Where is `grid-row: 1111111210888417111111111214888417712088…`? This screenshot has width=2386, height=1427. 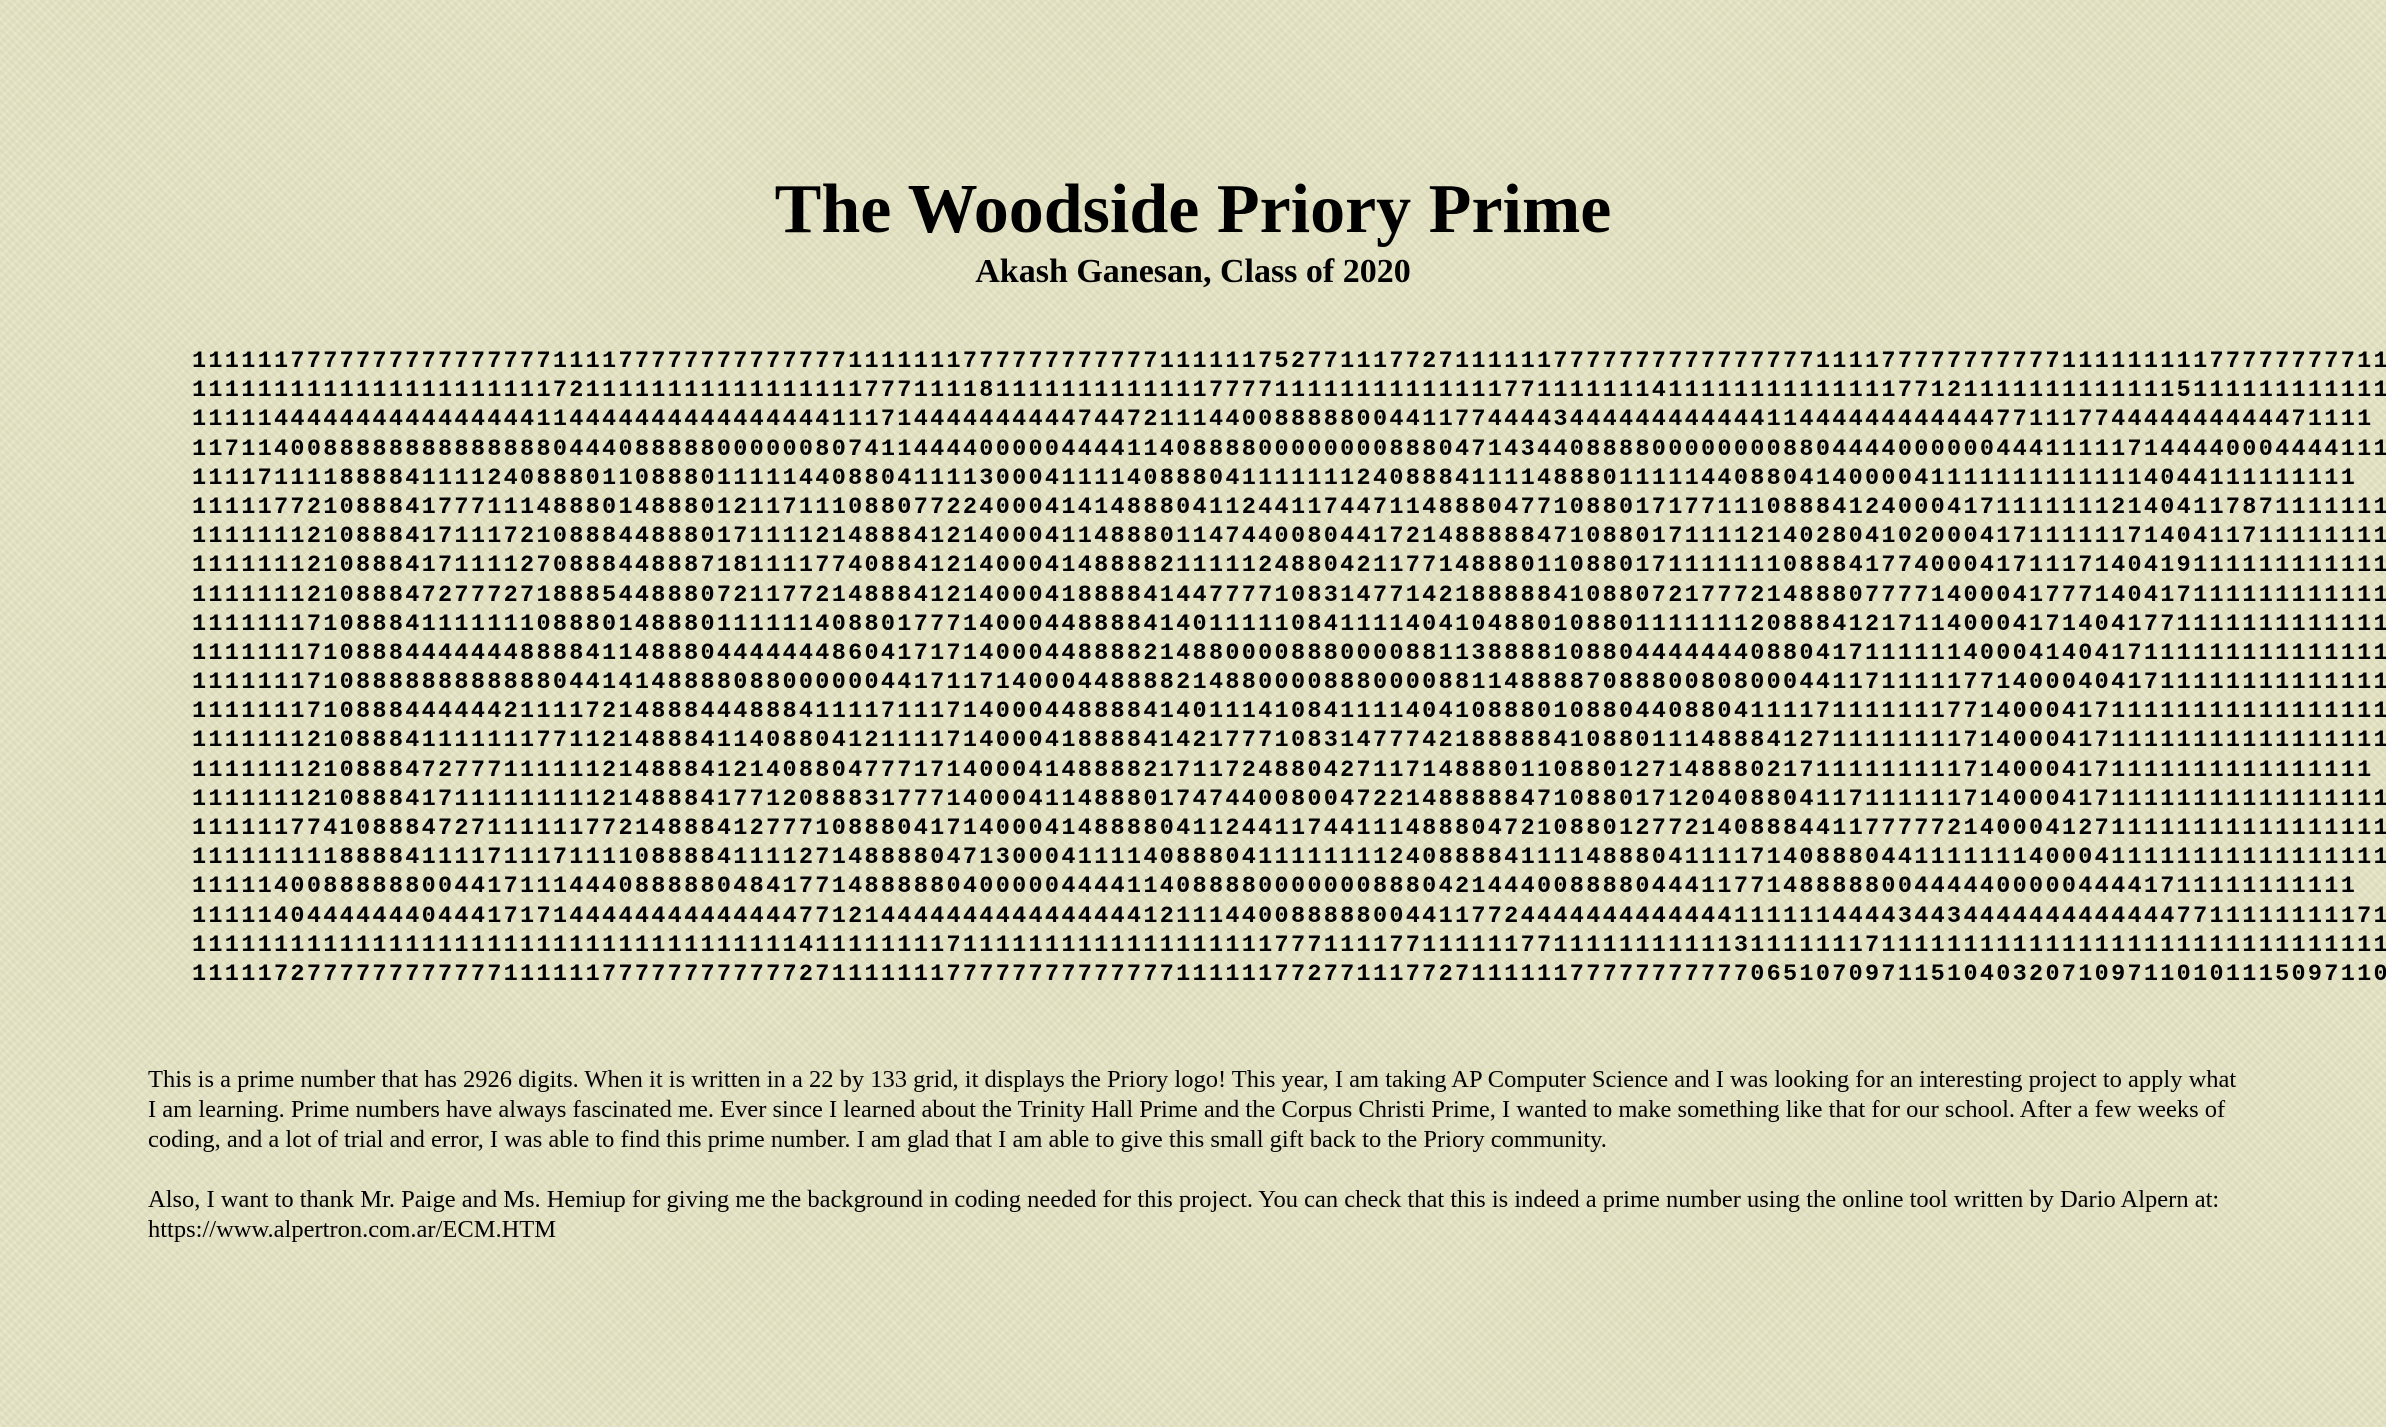
grid-row: 1111111210888417111111111214888417712088… is located at coordinates (1289, 799).